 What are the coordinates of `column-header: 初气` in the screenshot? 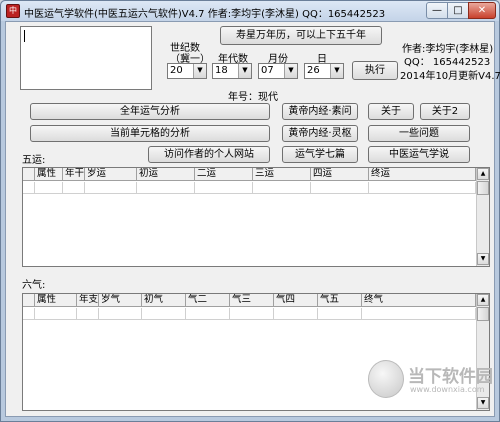 It's located at (164, 300).